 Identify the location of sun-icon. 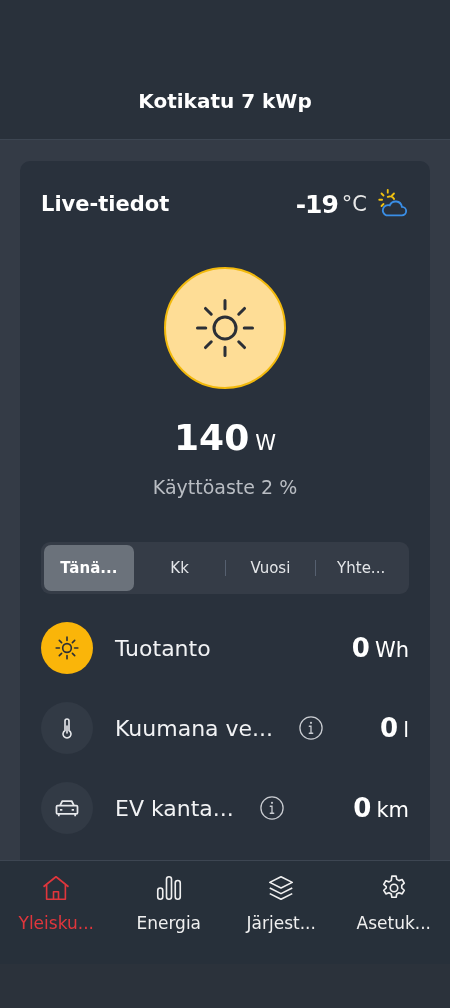
(67, 648).